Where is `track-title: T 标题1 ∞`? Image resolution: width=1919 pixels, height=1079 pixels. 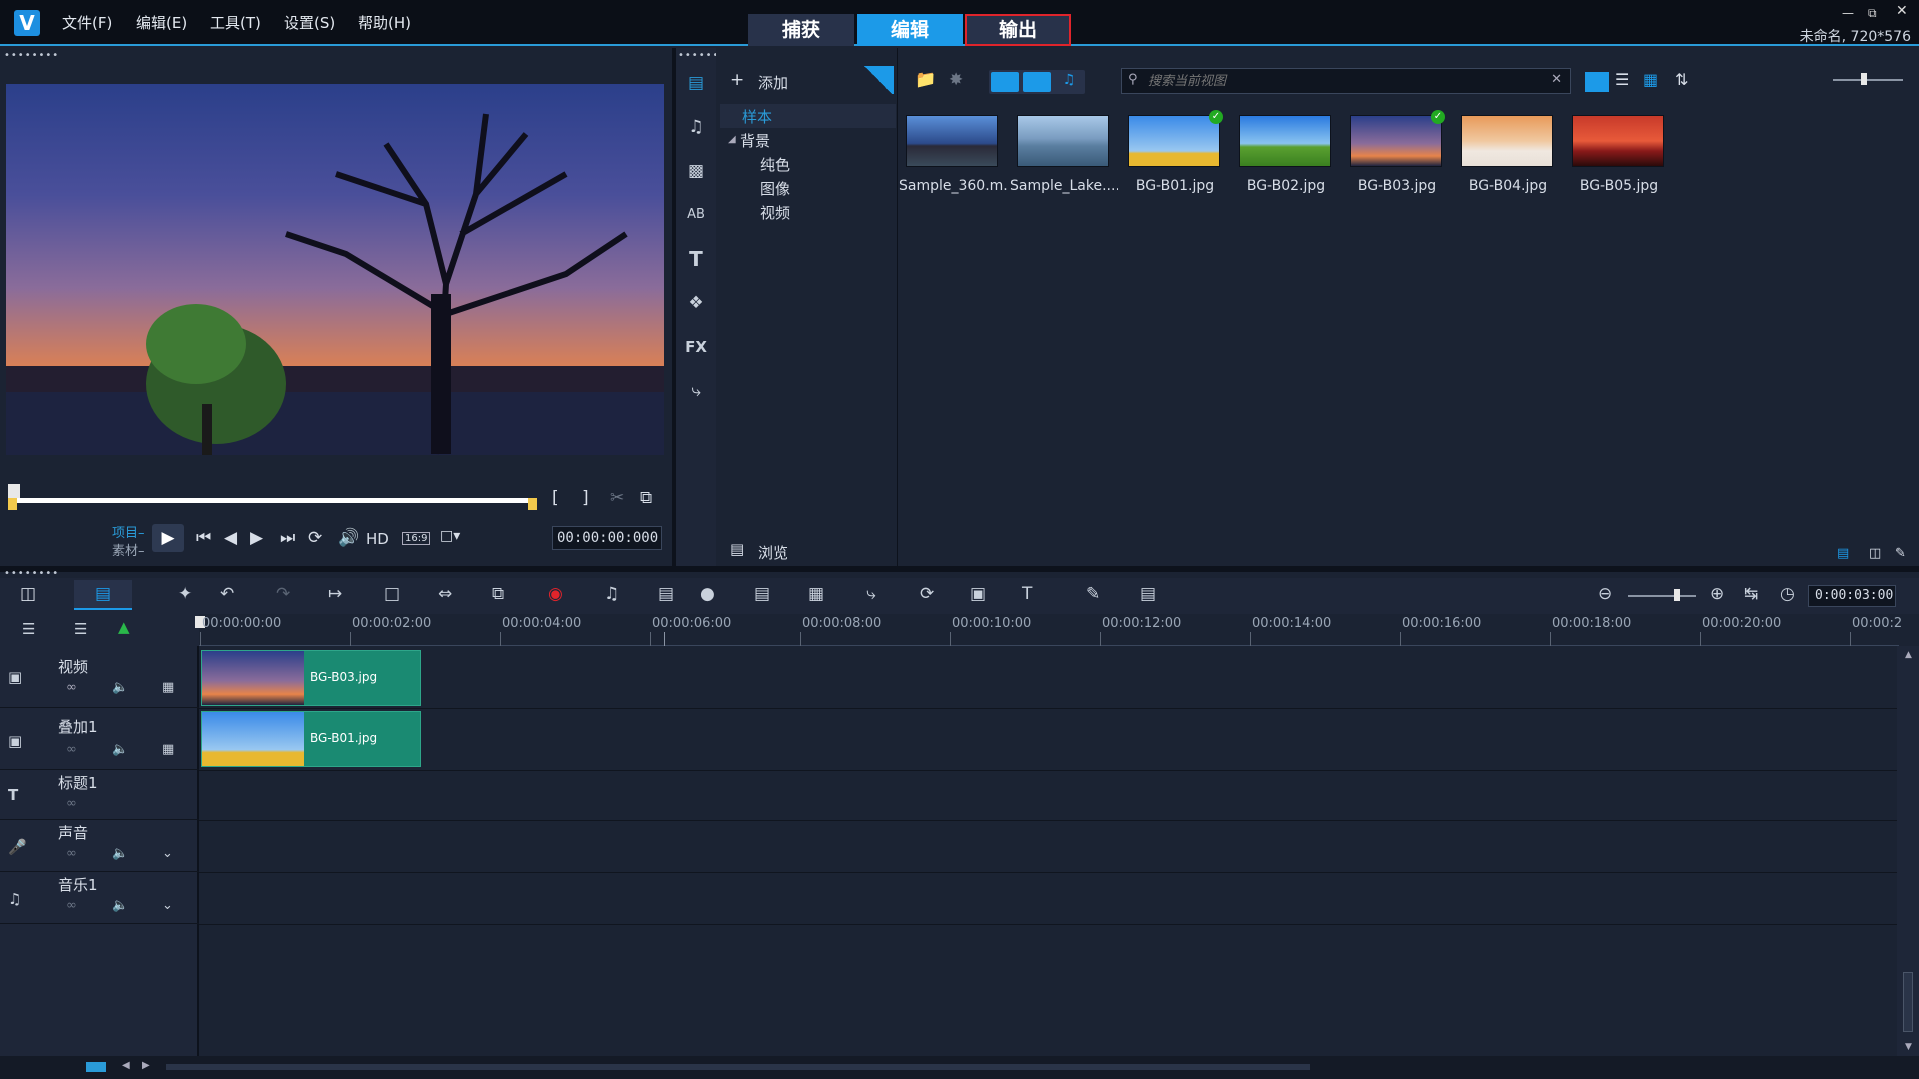
track-title: T 标题1 ∞ is located at coordinates (99, 795).